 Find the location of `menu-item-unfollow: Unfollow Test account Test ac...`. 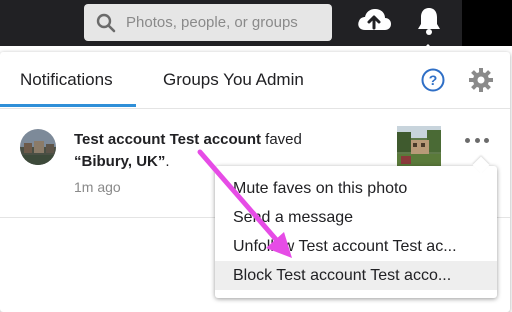

menu-item-unfollow: Unfollow Test account Test ac... is located at coordinates (356, 246).